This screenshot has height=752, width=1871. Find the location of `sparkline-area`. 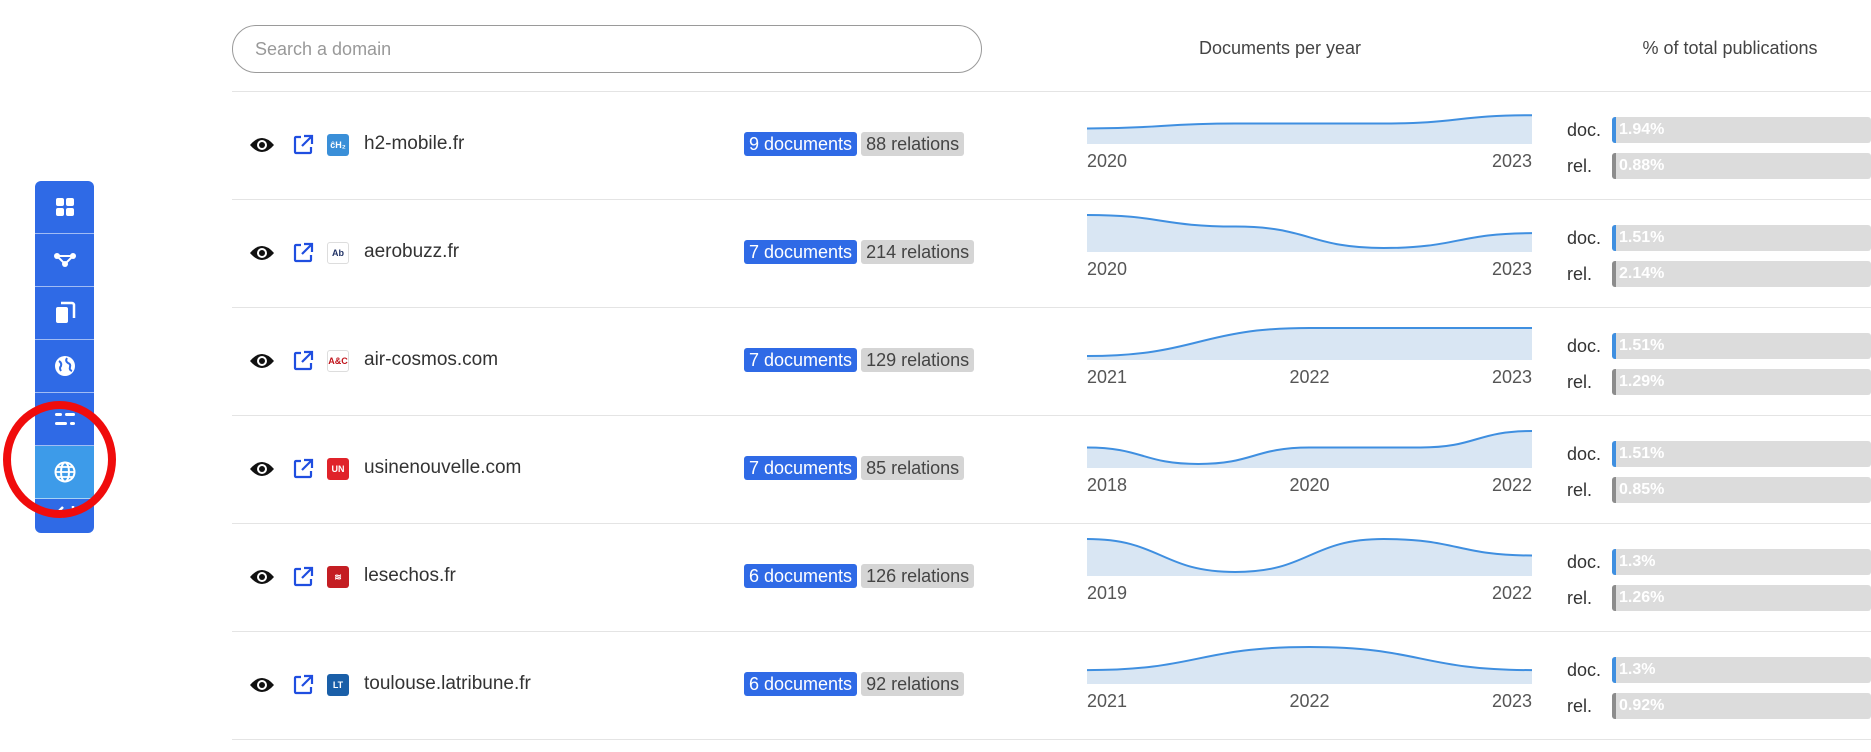

sparkline-area is located at coordinates (1309, 449).